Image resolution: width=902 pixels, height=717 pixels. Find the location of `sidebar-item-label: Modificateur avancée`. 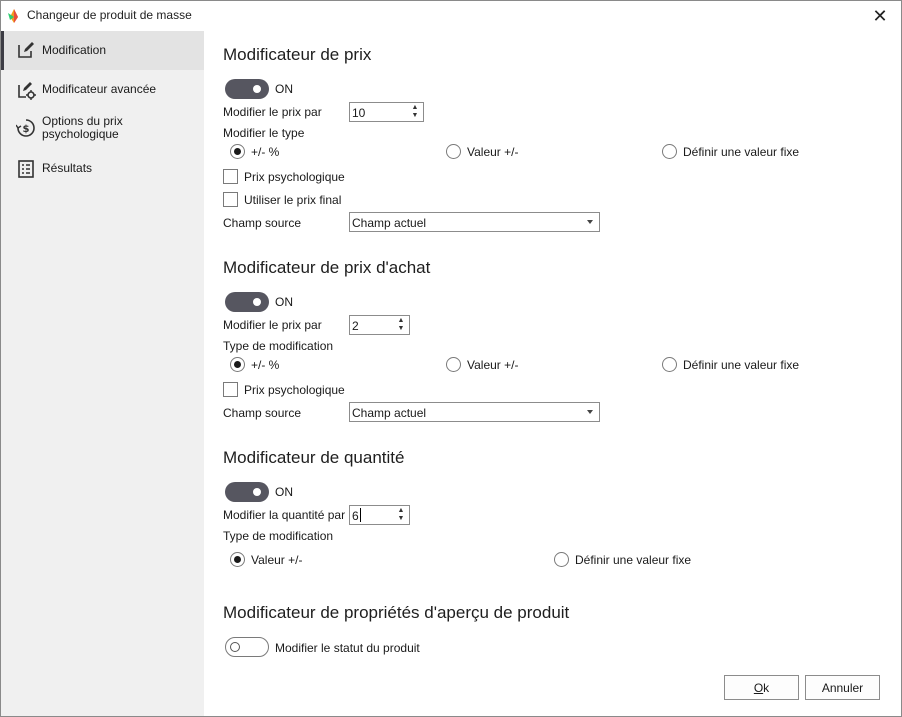

sidebar-item-label: Modificateur avancée is located at coordinates (99, 89).